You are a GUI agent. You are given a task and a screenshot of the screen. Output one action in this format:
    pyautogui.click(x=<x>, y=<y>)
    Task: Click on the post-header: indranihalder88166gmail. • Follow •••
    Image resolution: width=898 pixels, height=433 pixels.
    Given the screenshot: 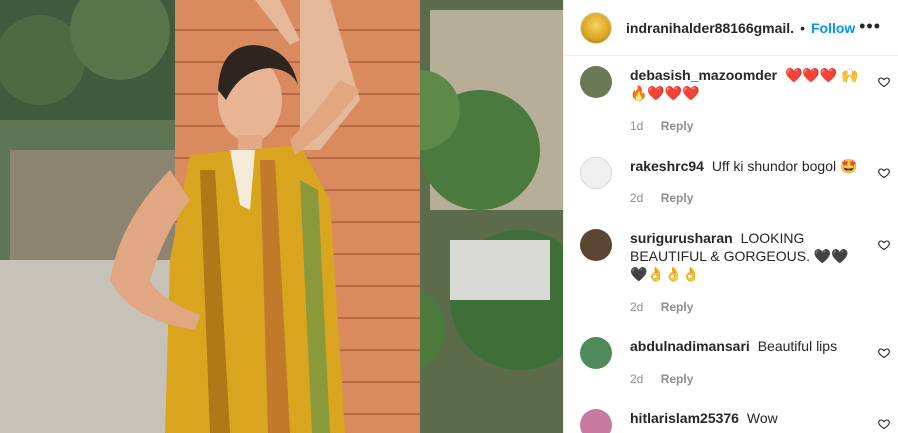 What is the action you would take?
    pyautogui.click(x=731, y=28)
    